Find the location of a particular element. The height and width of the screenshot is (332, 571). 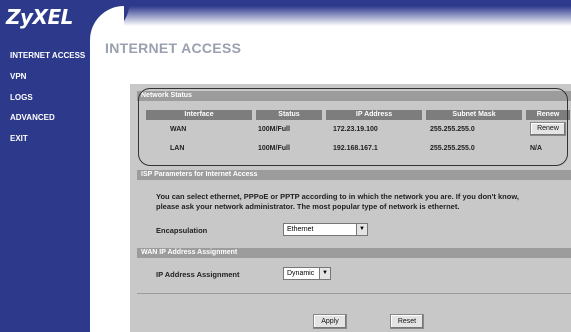

zyxel-logo: ZyXEL is located at coordinates (39, 17).